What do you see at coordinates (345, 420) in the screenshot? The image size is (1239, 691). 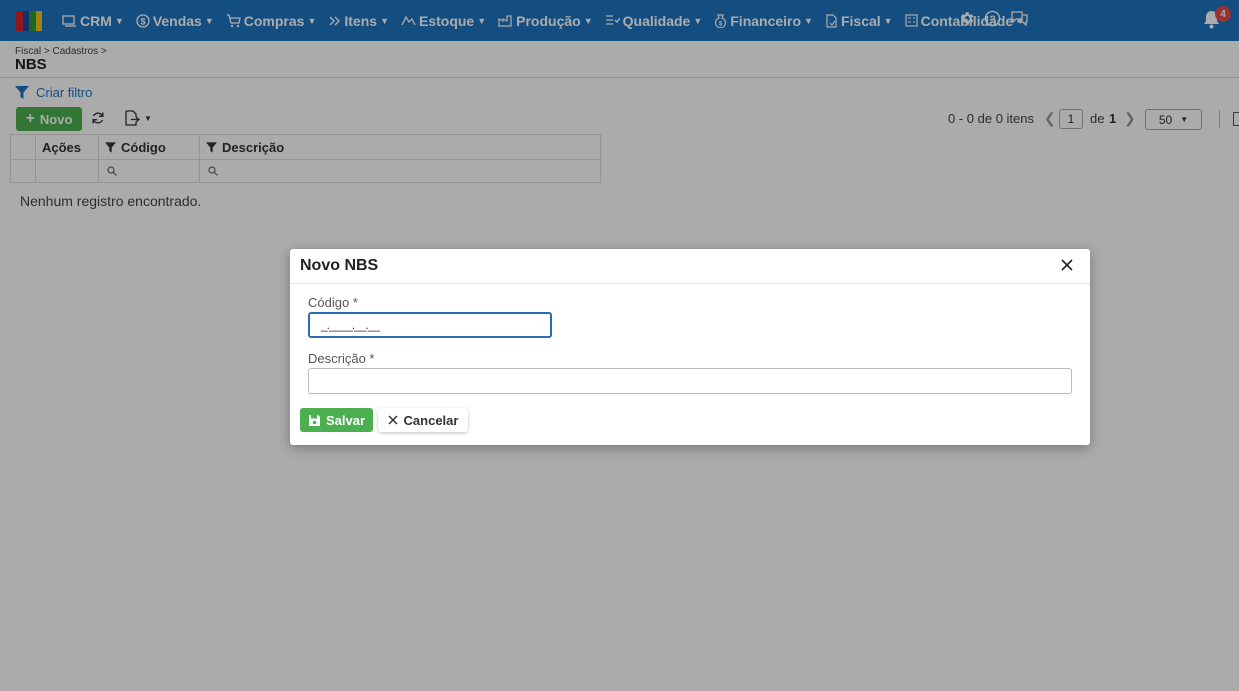 I see `save-button-label: Salvar` at bounding box center [345, 420].